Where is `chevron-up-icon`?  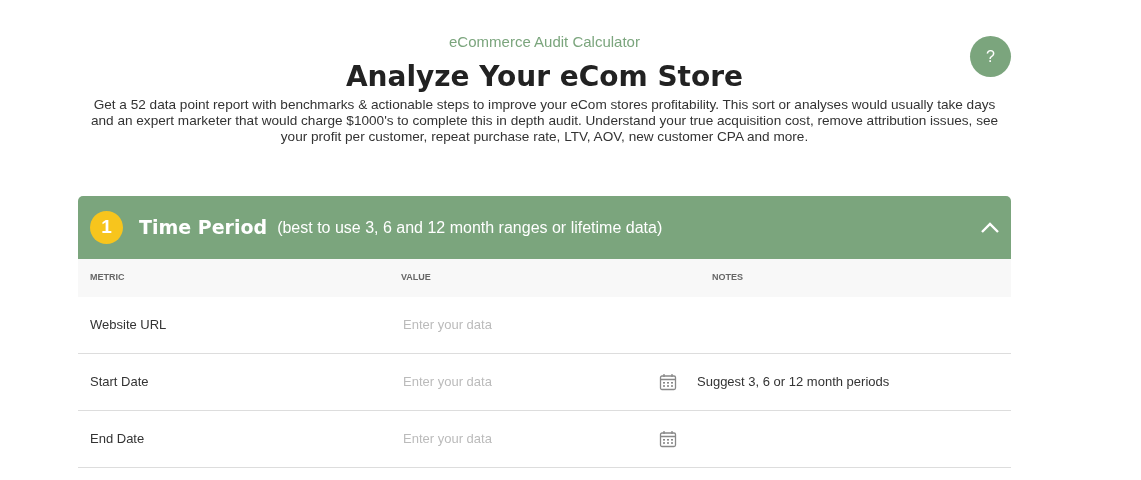
chevron-up-icon is located at coordinates (990, 228).